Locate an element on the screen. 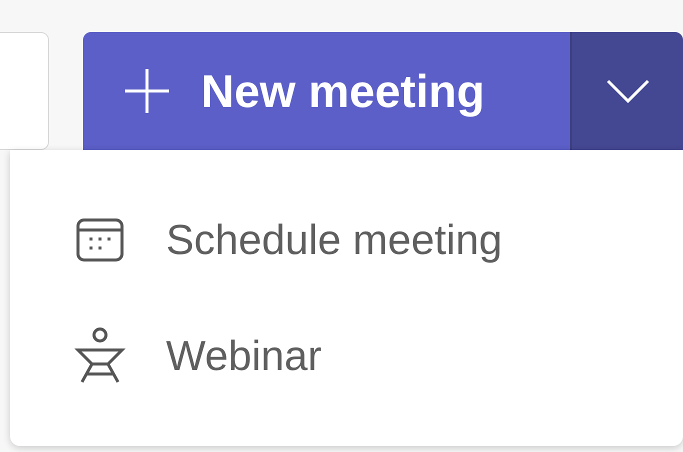  text-field is located at coordinates (24, 91).